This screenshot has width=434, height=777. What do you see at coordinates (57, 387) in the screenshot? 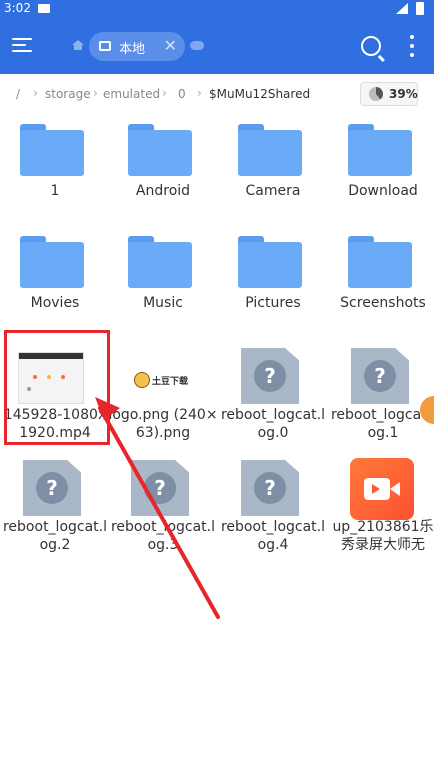
I see `highlight-box` at bounding box center [57, 387].